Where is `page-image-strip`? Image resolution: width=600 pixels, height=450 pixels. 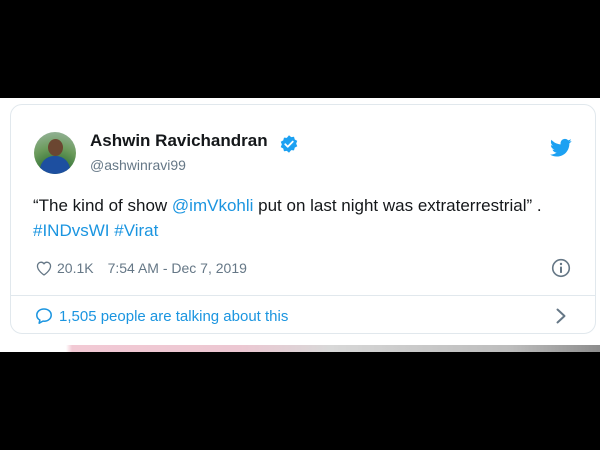
page-image-strip is located at coordinates (300, 348).